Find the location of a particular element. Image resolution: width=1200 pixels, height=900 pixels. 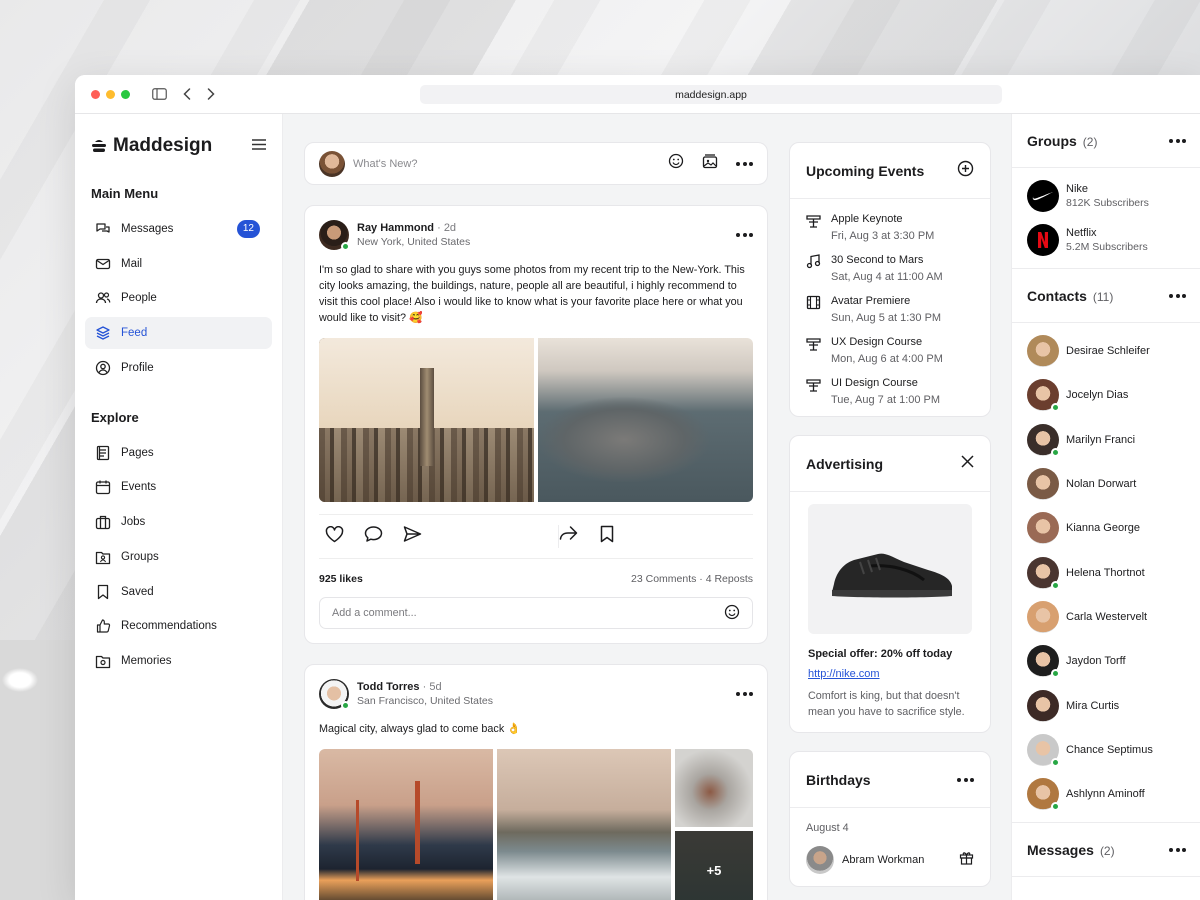

photo-new-york-aerial is located at coordinates (645, 420).